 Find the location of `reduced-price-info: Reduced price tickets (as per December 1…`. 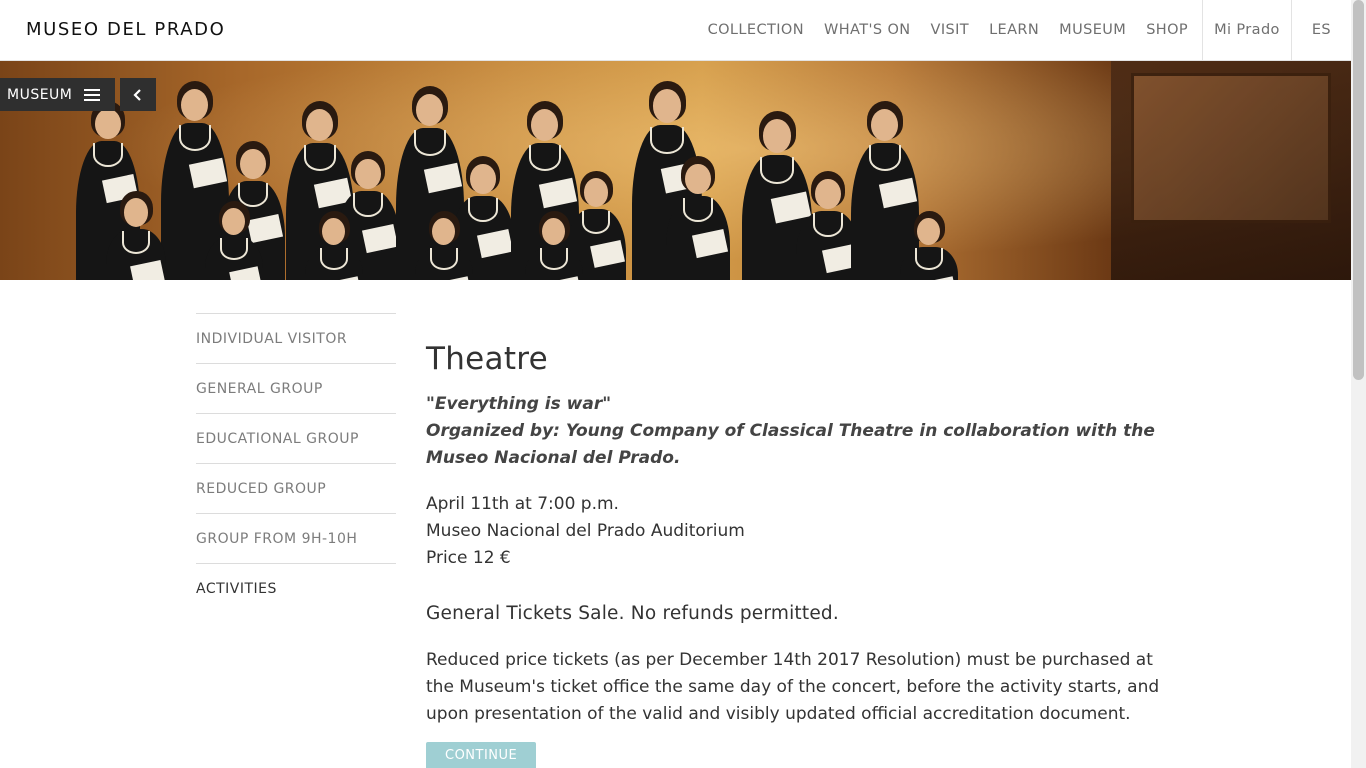

reduced-price-info: Reduced price tickets (as per December 1… is located at coordinates (793, 687).